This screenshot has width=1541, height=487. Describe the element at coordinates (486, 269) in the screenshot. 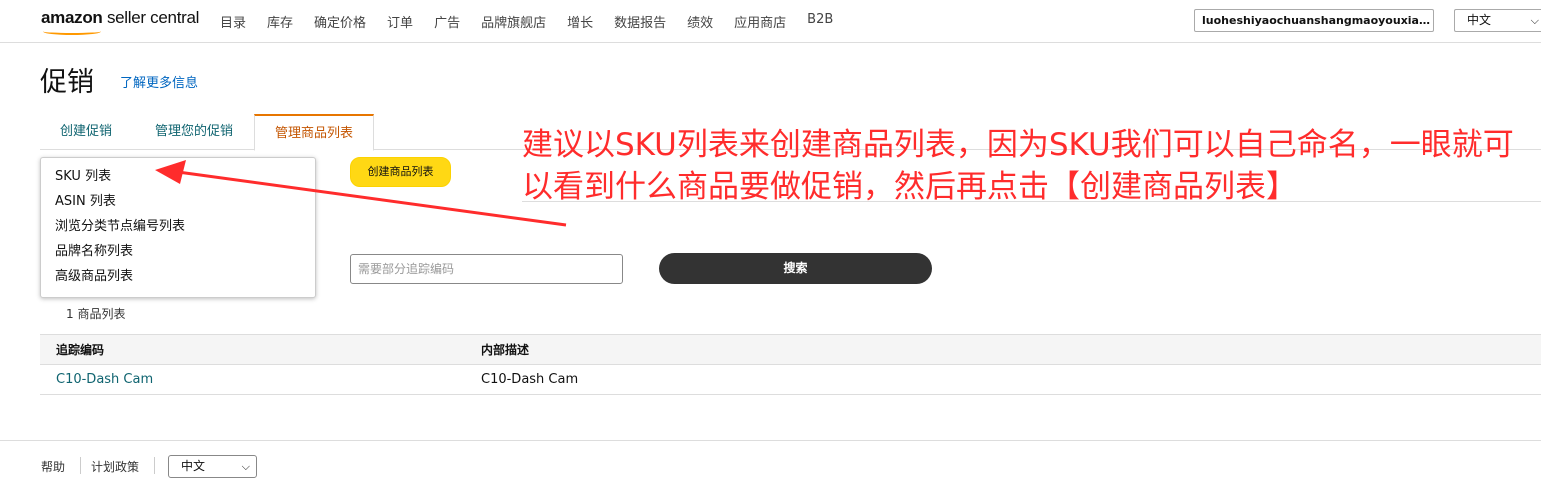

I see `tracking-id-search-input: 需要部分追踪编码` at that location.